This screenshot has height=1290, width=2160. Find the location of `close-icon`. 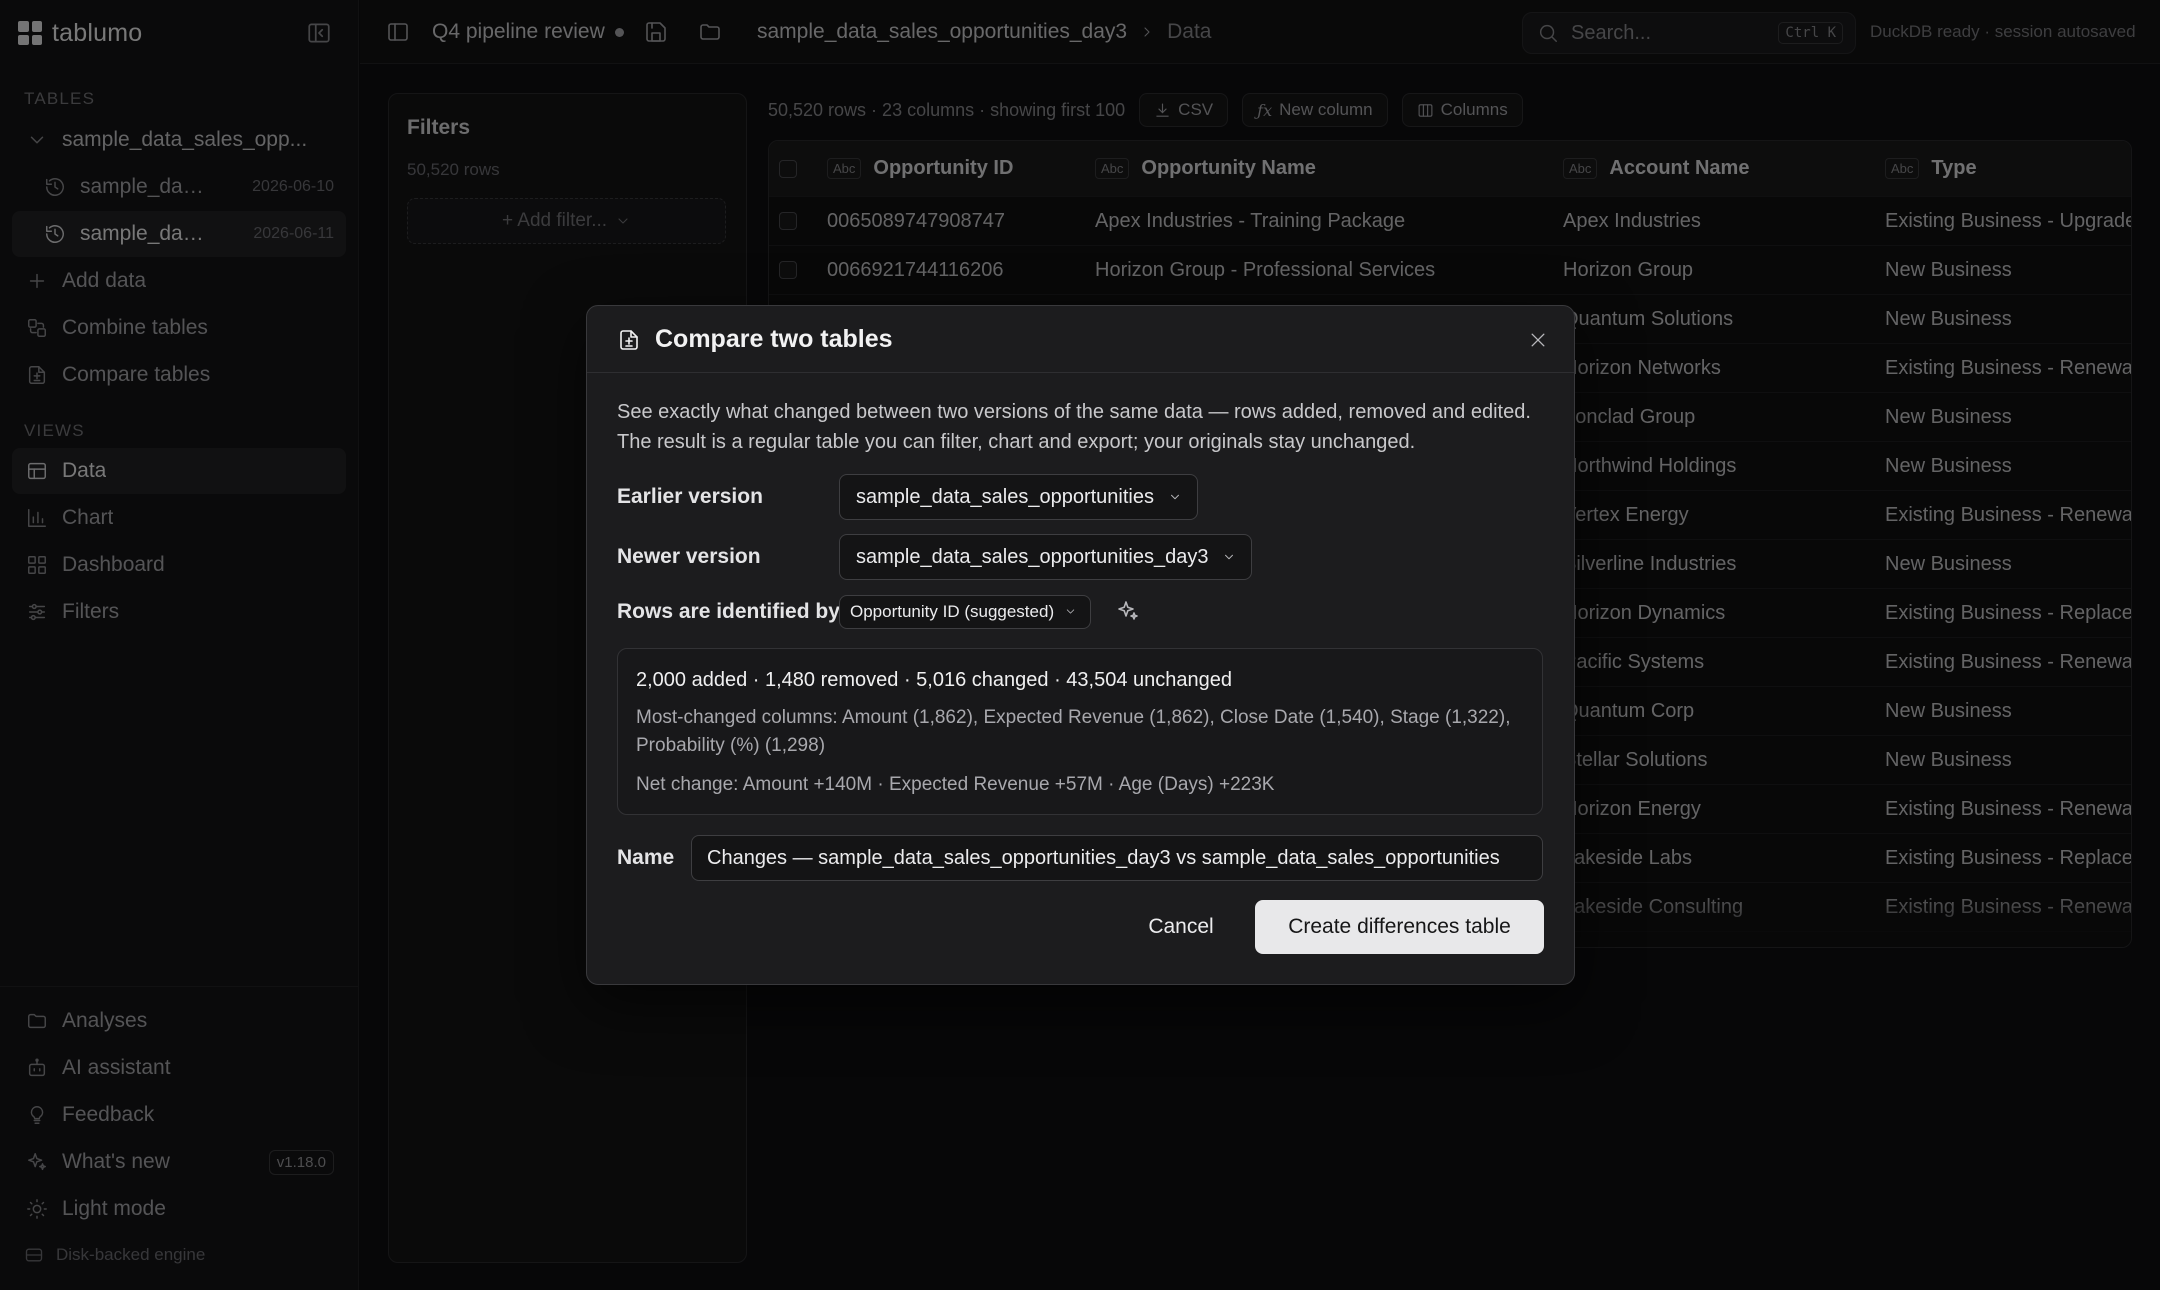

close-icon is located at coordinates (1538, 340).